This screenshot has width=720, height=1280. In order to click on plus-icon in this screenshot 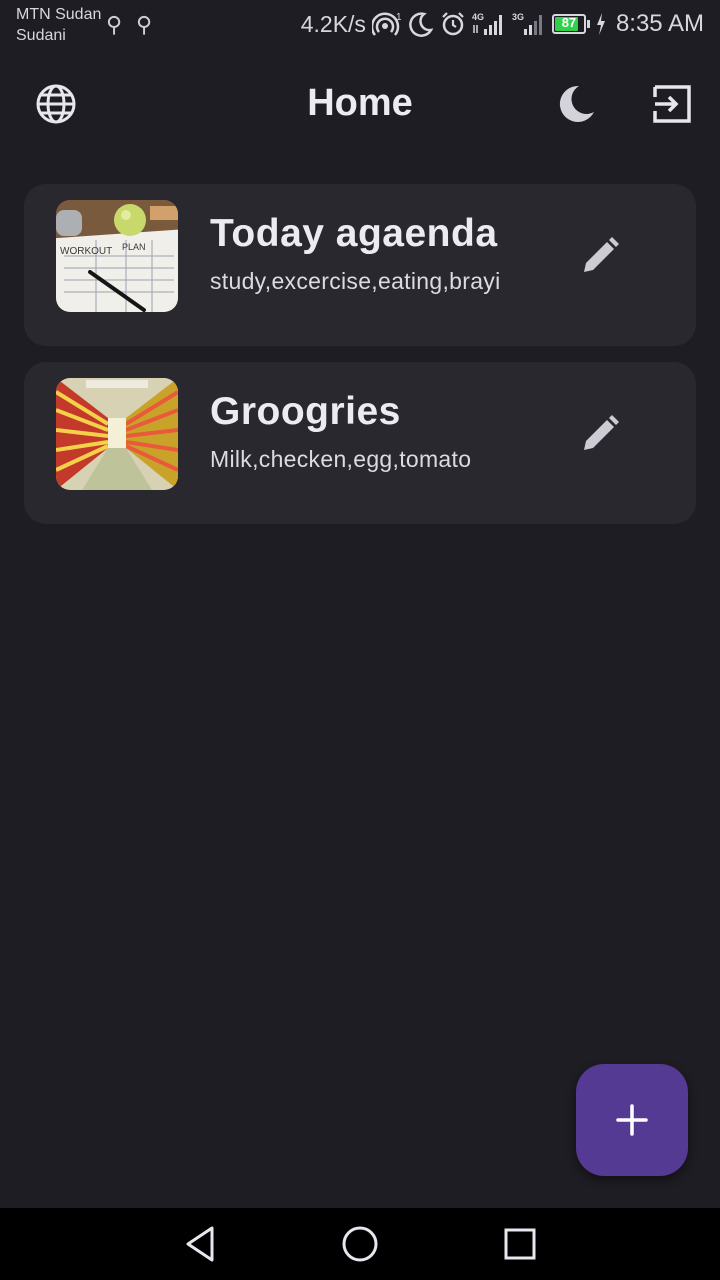, I will do `click(632, 1120)`.